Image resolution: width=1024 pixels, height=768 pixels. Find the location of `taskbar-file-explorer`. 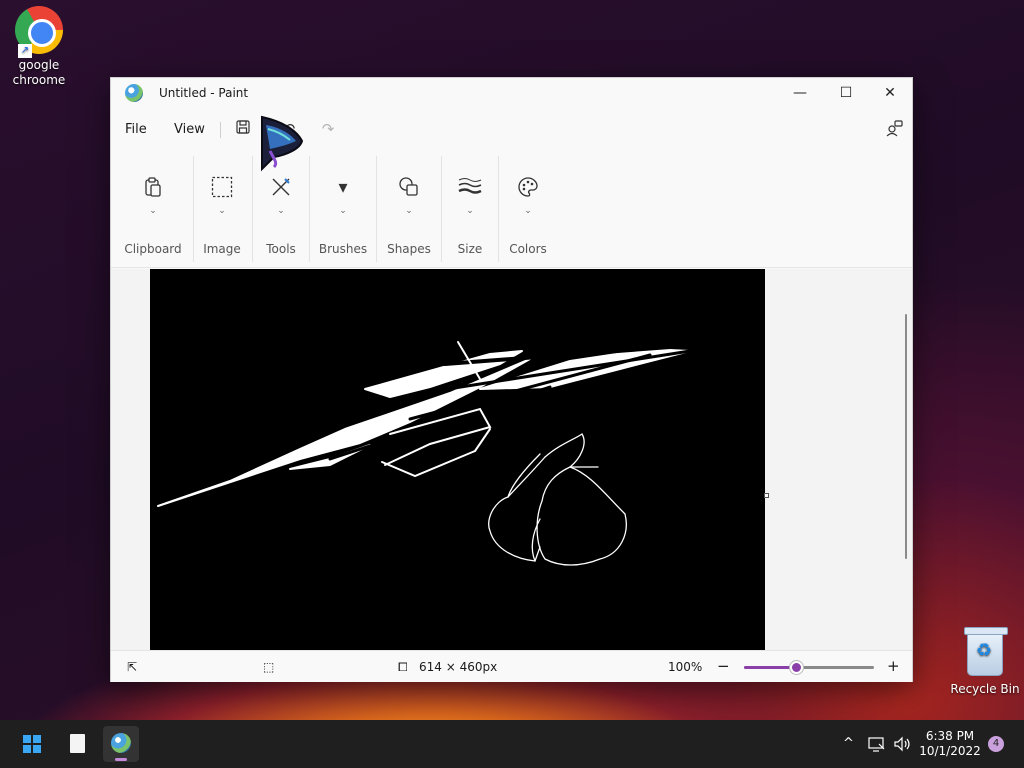

taskbar-file-explorer is located at coordinates (77, 744).